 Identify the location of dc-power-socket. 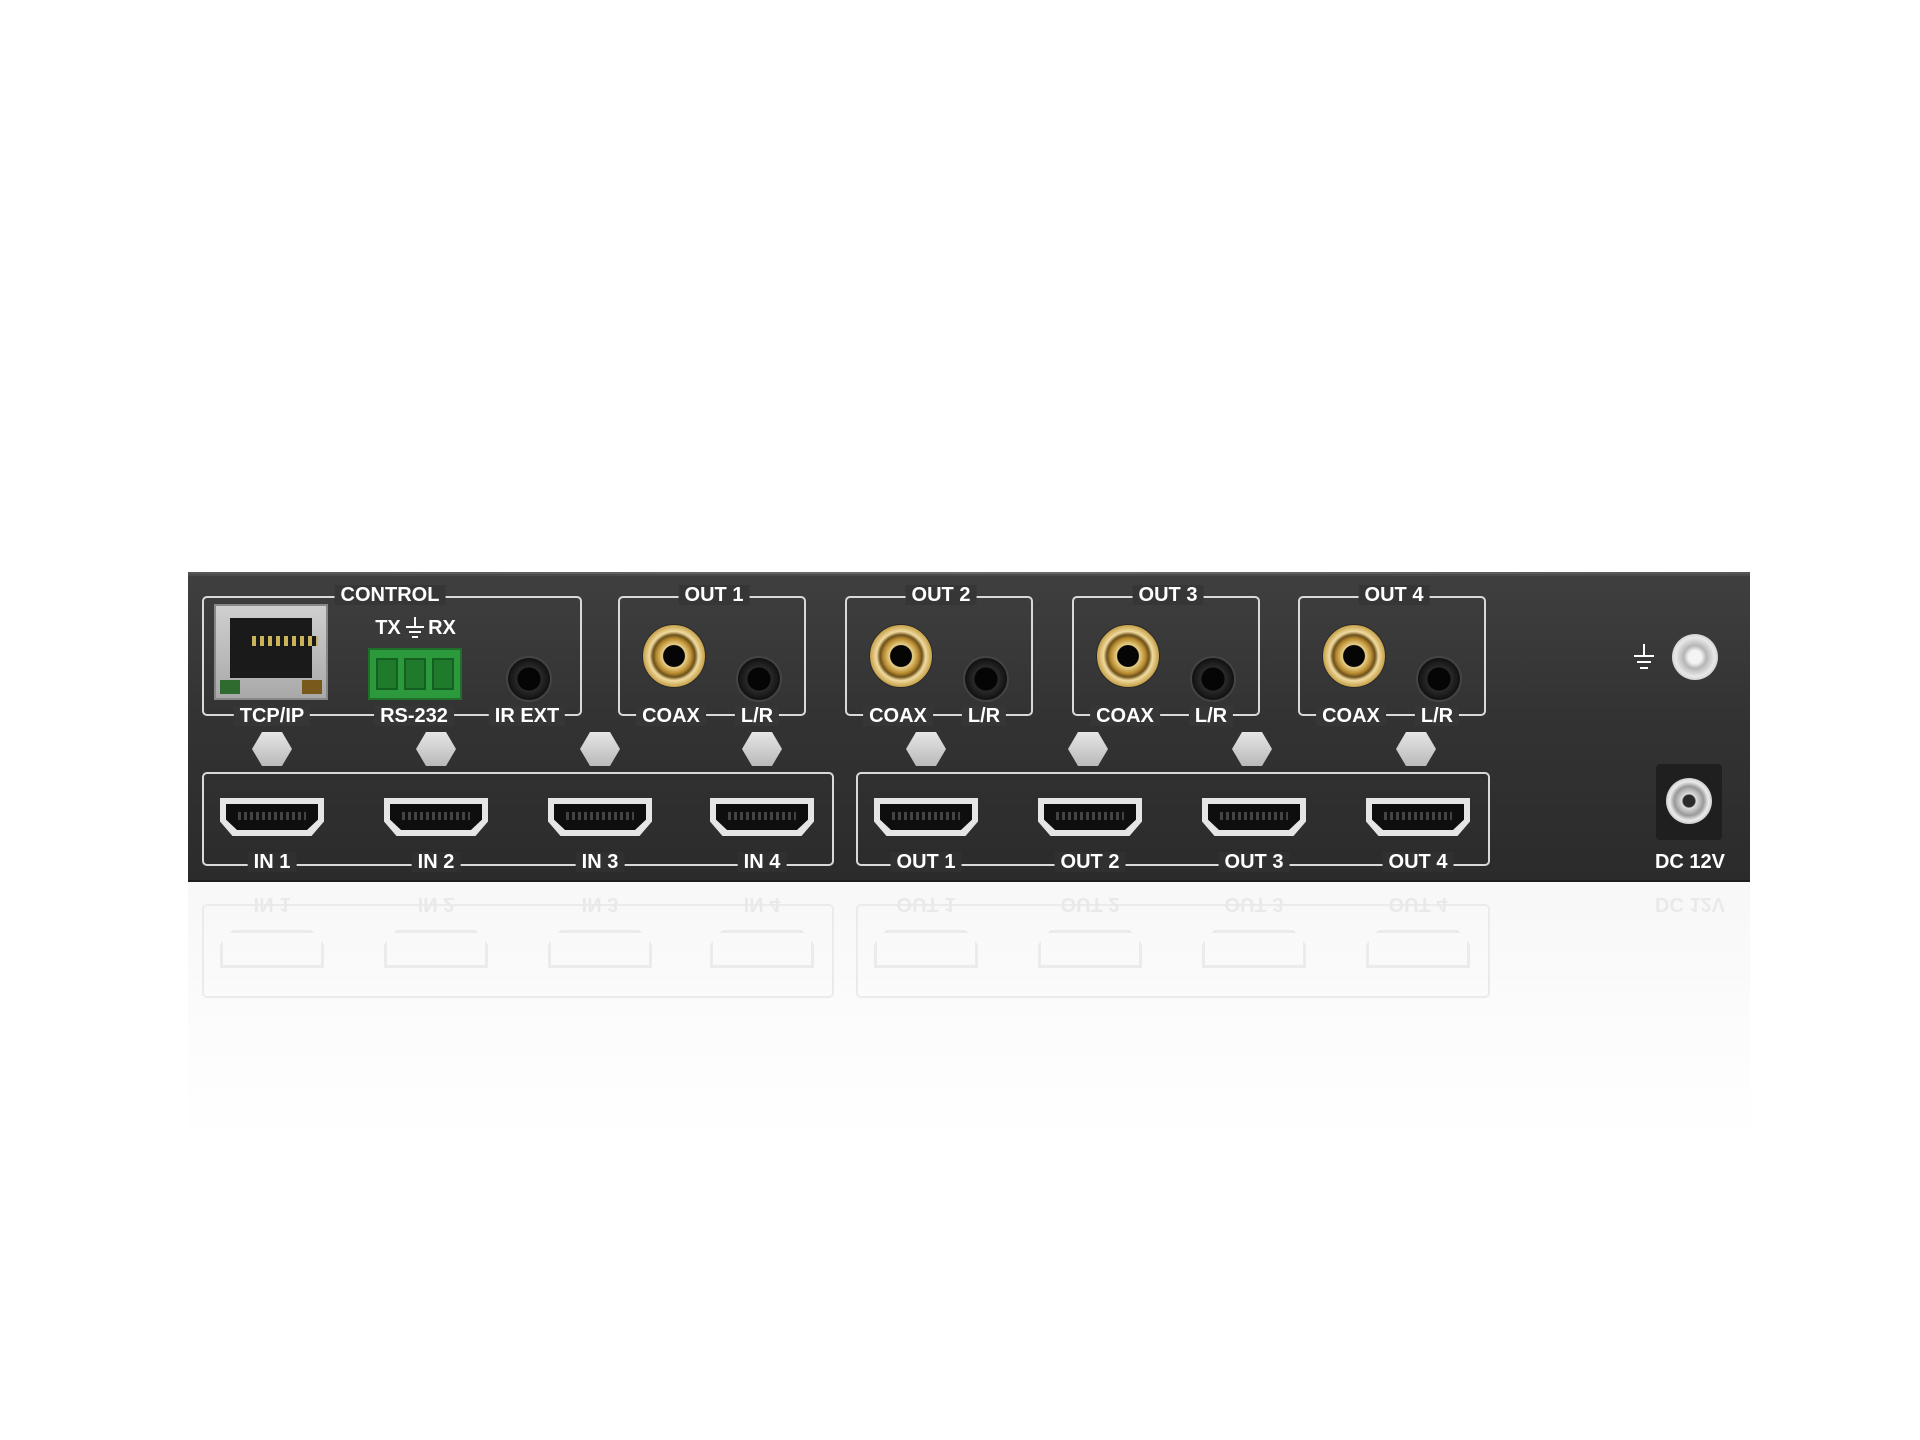
(1689, 802).